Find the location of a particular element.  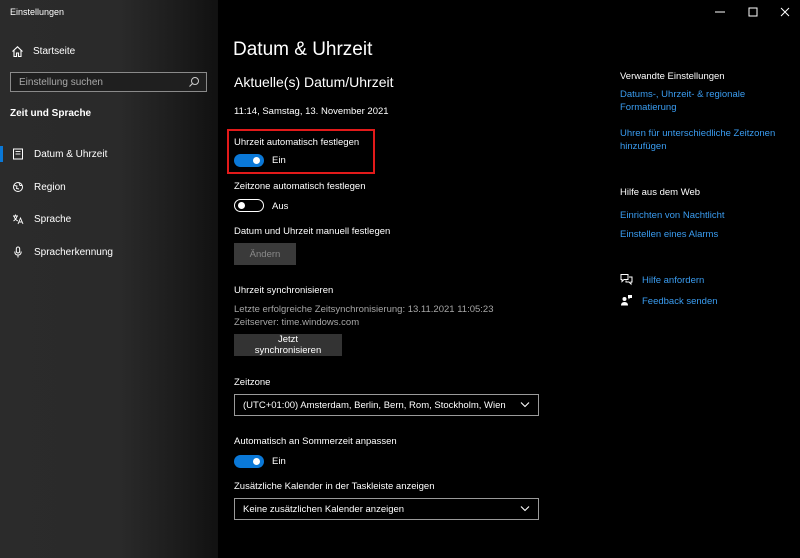

dst-label: Automatisch an Sommerzeit anpassen is located at coordinates (315, 441).